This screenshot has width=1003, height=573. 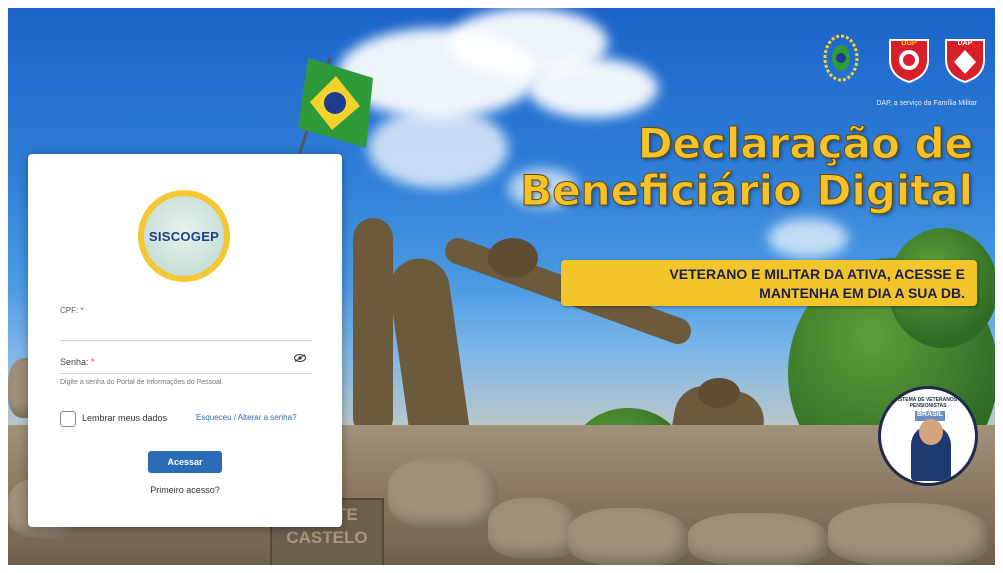 What do you see at coordinates (185, 462) in the screenshot?
I see `submit-button: Acessar` at bounding box center [185, 462].